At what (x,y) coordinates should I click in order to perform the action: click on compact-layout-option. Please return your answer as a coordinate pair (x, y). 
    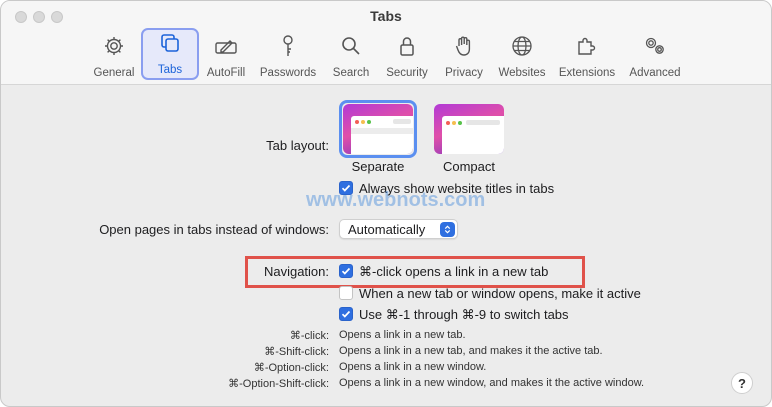
    Looking at the image, I should click on (469, 129).